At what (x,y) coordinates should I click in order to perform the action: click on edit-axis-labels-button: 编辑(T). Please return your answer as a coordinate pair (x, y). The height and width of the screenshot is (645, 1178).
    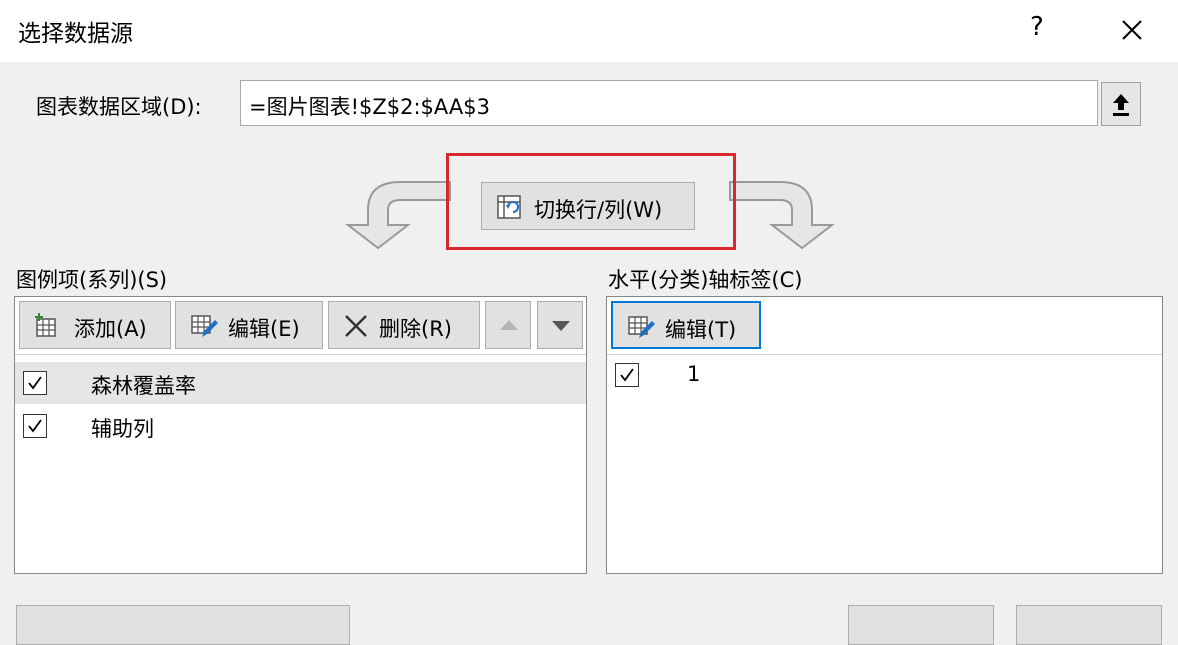
    Looking at the image, I should click on (686, 325).